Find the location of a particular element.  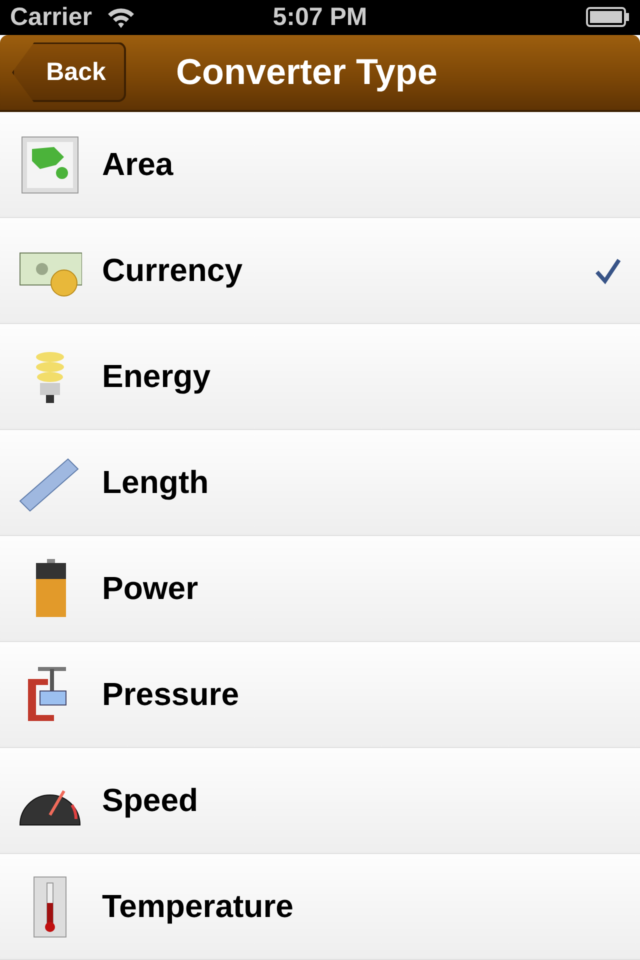

row-label: Energy is located at coordinates (157, 376).